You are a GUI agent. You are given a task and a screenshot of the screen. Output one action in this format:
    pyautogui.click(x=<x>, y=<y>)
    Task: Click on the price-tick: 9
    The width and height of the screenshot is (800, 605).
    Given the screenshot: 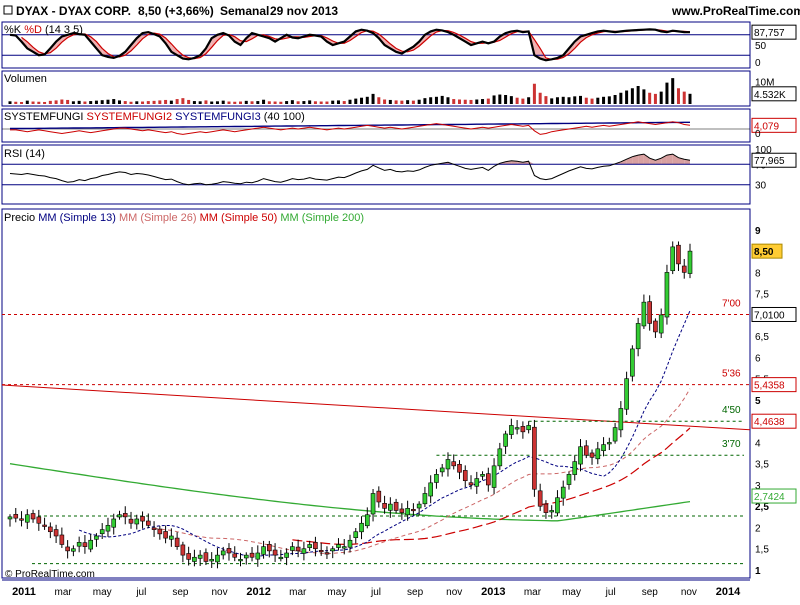 What is the action you would take?
    pyautogui.click(x=758, y=231)
    